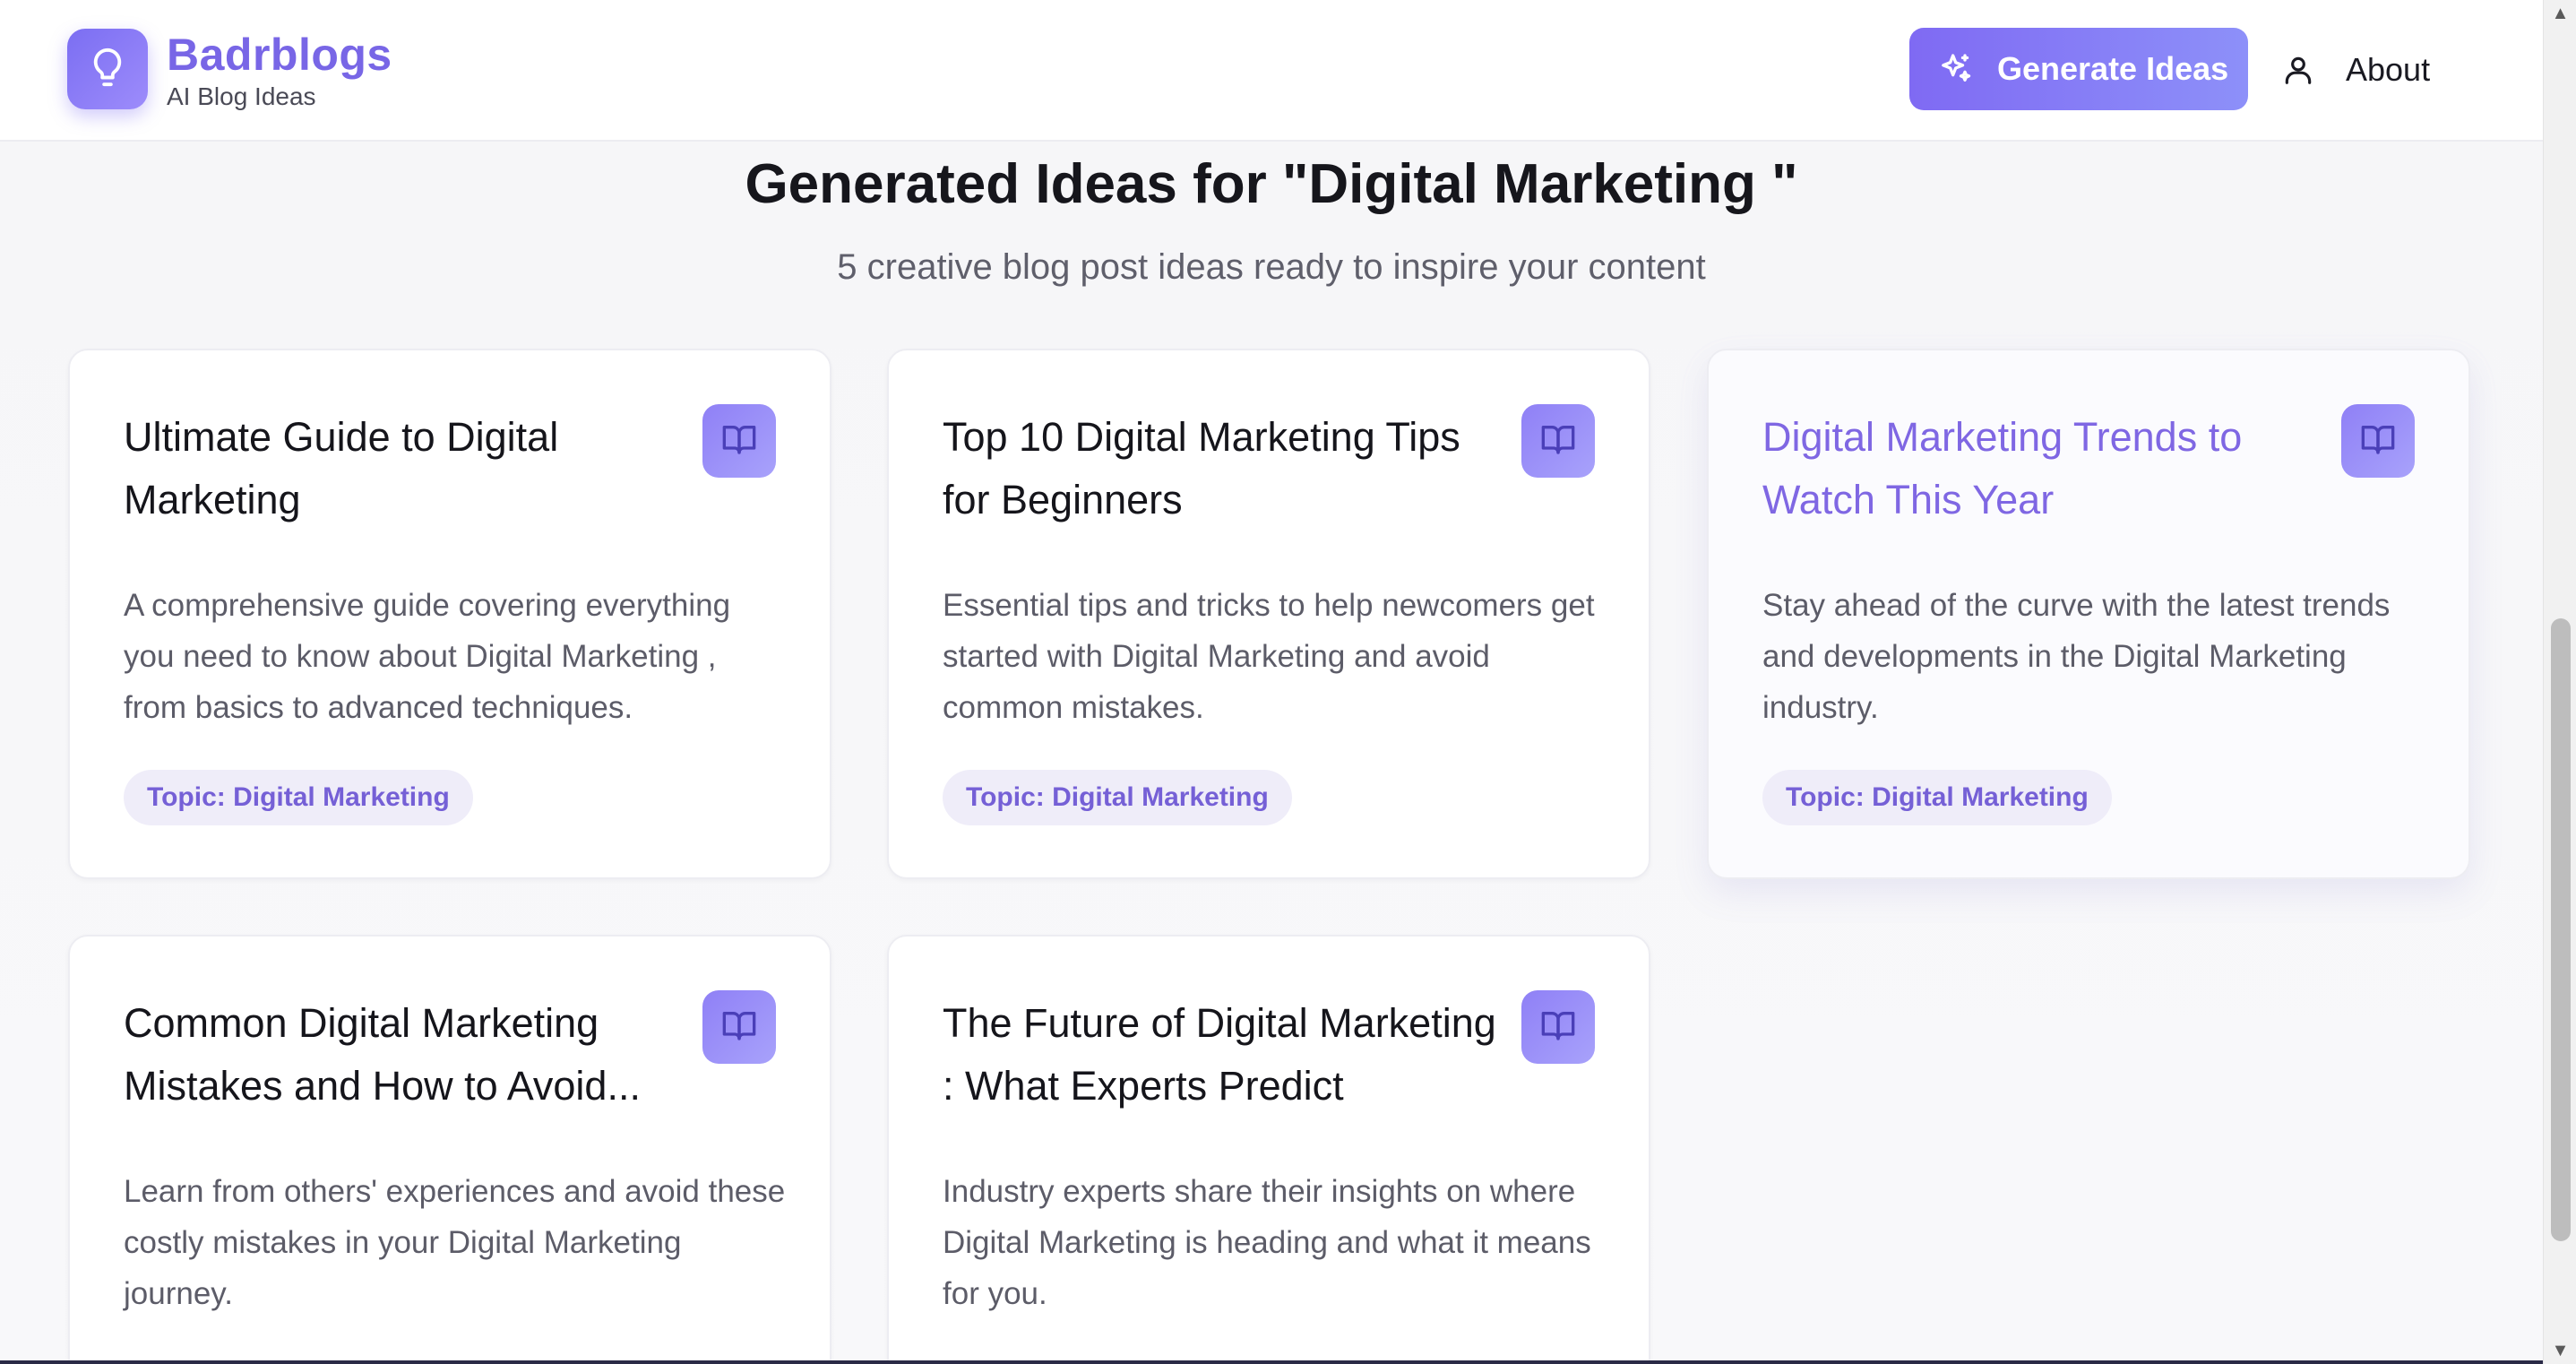 The image size is (2576, 1364). What do you see at coordinates (2298, 70) in the screenshot?
I see `user-icon` at bounding box center [2298, 70].